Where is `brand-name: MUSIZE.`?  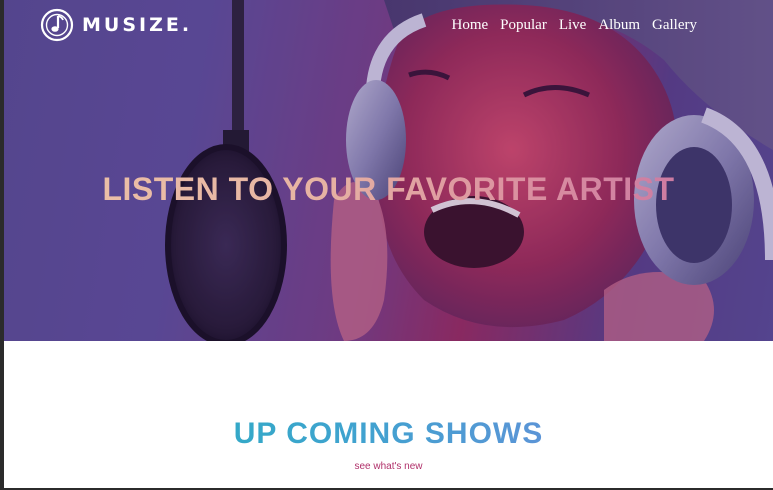 brand-name: MUSIZE. is located at coordinates (137, 25).